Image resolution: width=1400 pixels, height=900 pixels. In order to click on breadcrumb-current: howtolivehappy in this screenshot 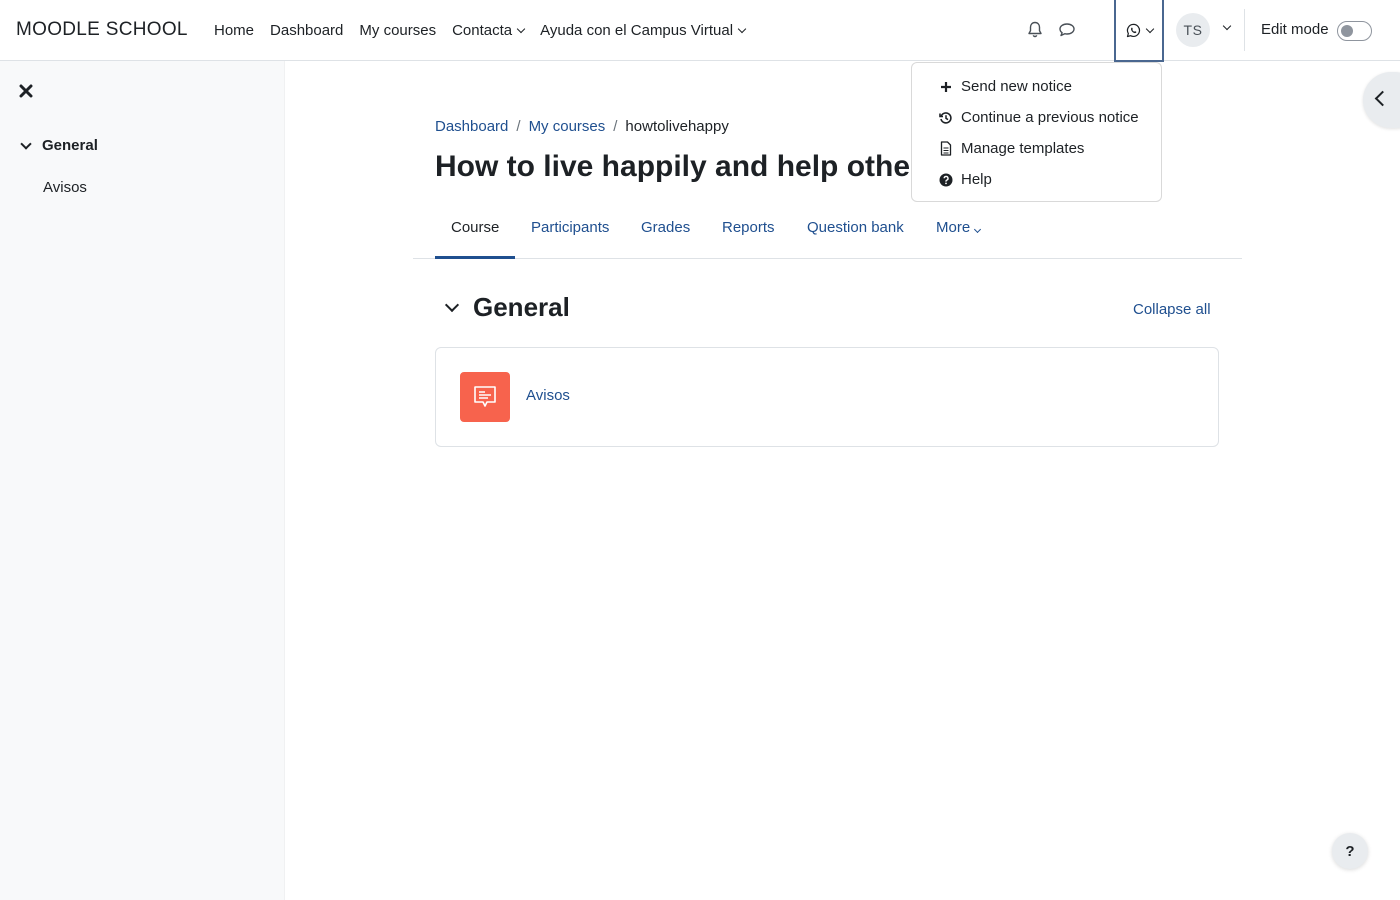, I will do `click(677, 126)`.